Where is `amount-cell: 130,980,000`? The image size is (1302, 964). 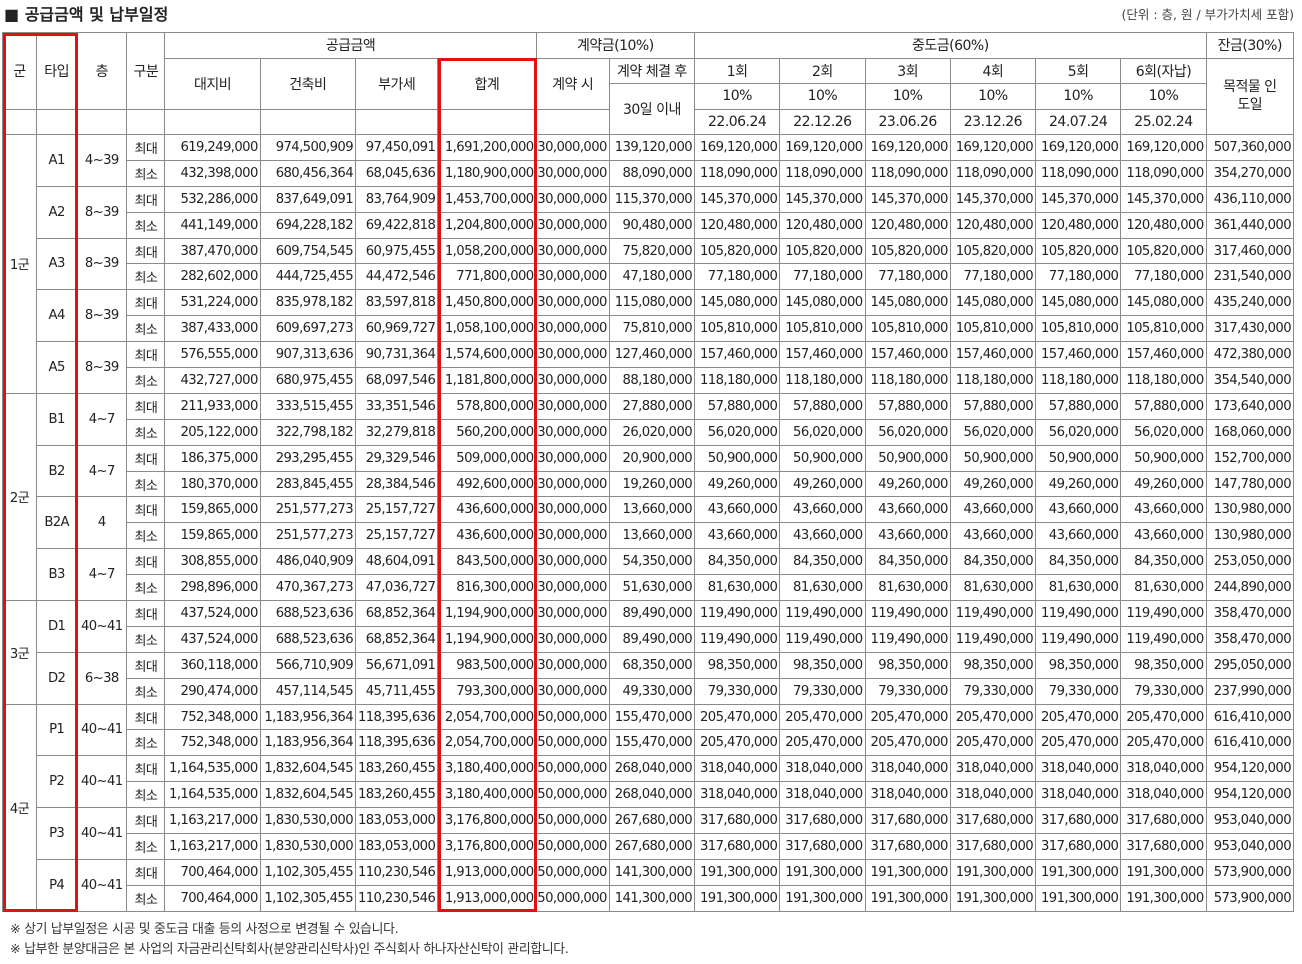
amount-cell: 130,980,000 is located at coordinates (1250, 536).